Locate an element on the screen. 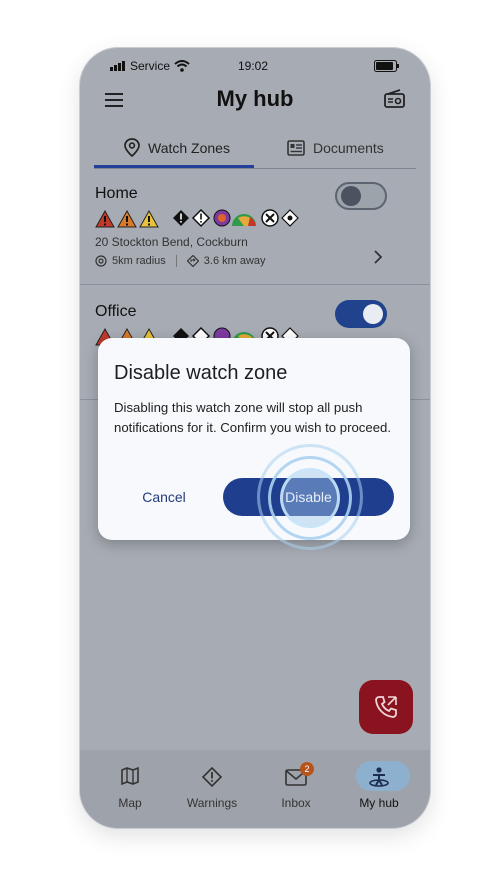 The height and width of the screenshot is (875, 500). disable-button-label: Disable is located at coordinates (308, 497).